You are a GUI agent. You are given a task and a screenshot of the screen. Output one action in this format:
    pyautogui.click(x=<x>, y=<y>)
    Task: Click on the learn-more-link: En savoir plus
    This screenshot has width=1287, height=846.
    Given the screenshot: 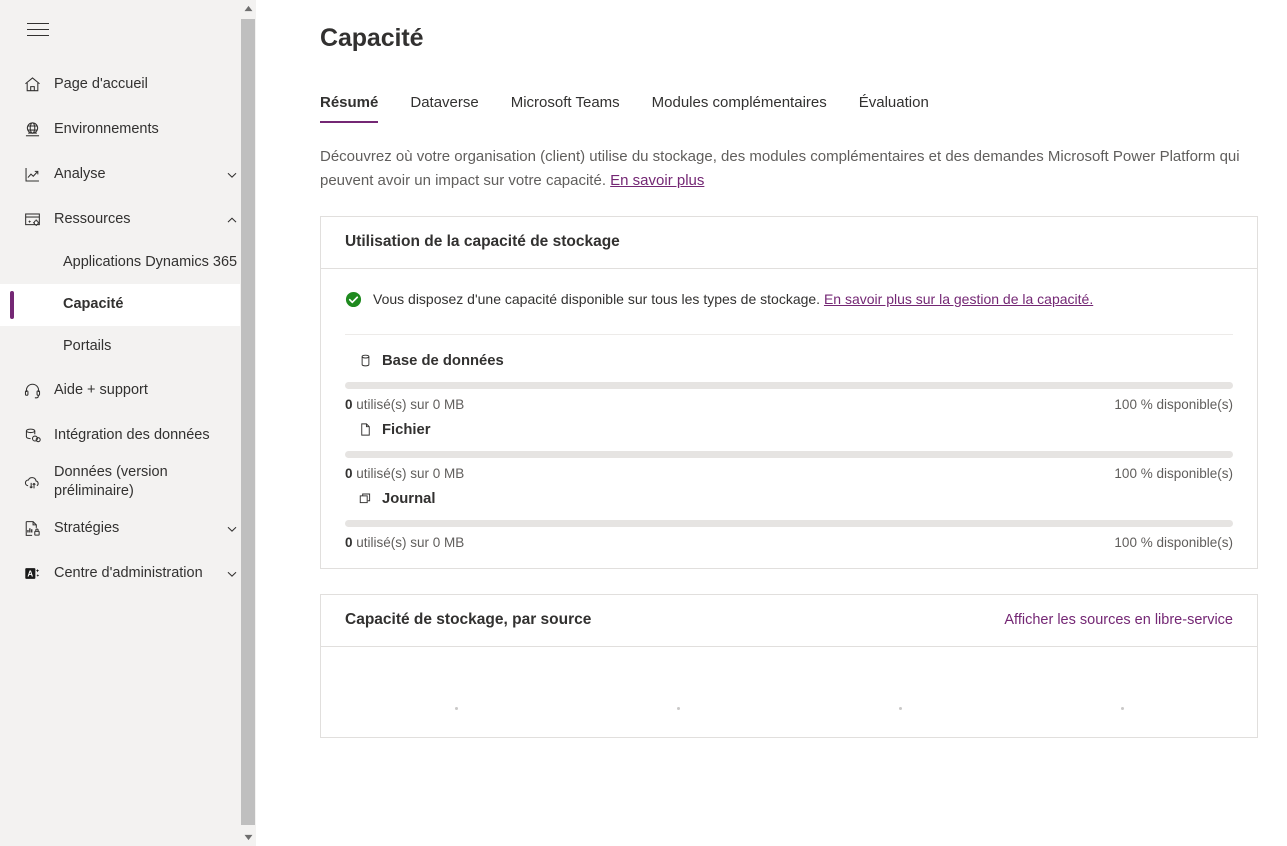 What is the action you would take?
    pyautogui.click(x=657, y=180)
    